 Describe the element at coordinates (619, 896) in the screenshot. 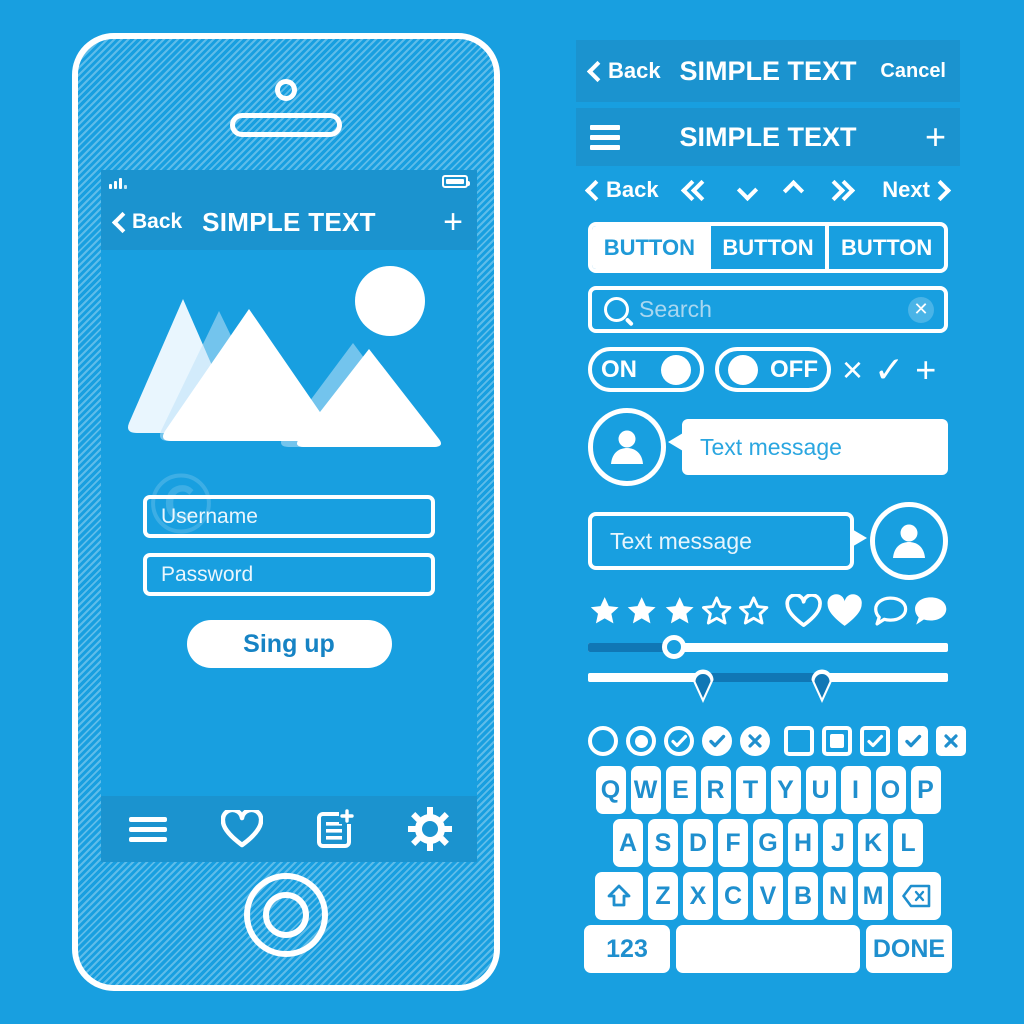

I see `shift-icon` at that location.